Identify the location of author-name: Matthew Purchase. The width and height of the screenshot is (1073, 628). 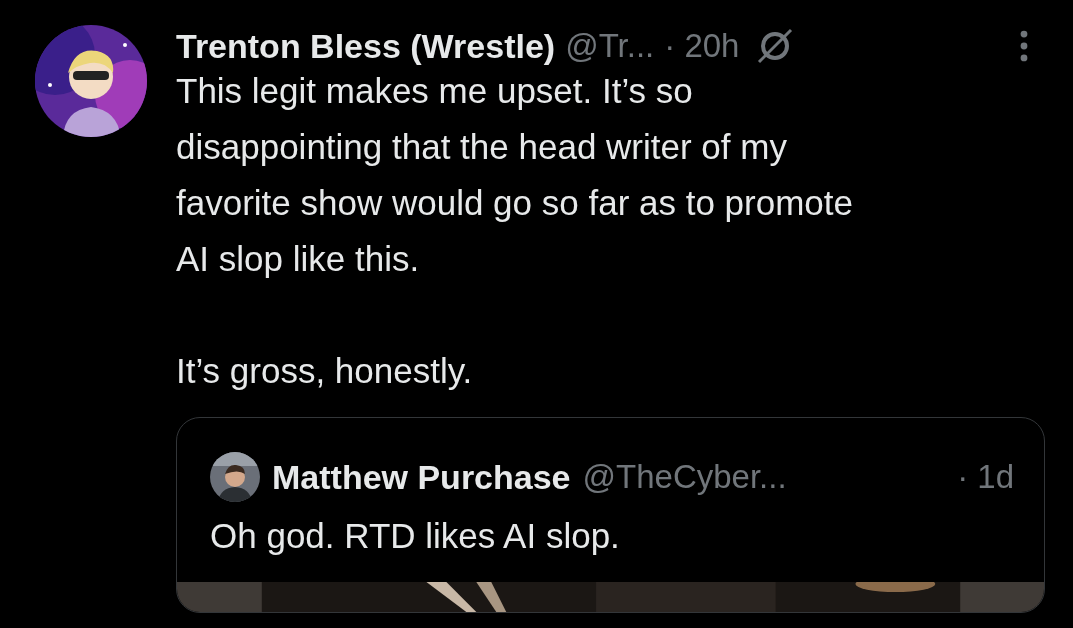
(421, 477).